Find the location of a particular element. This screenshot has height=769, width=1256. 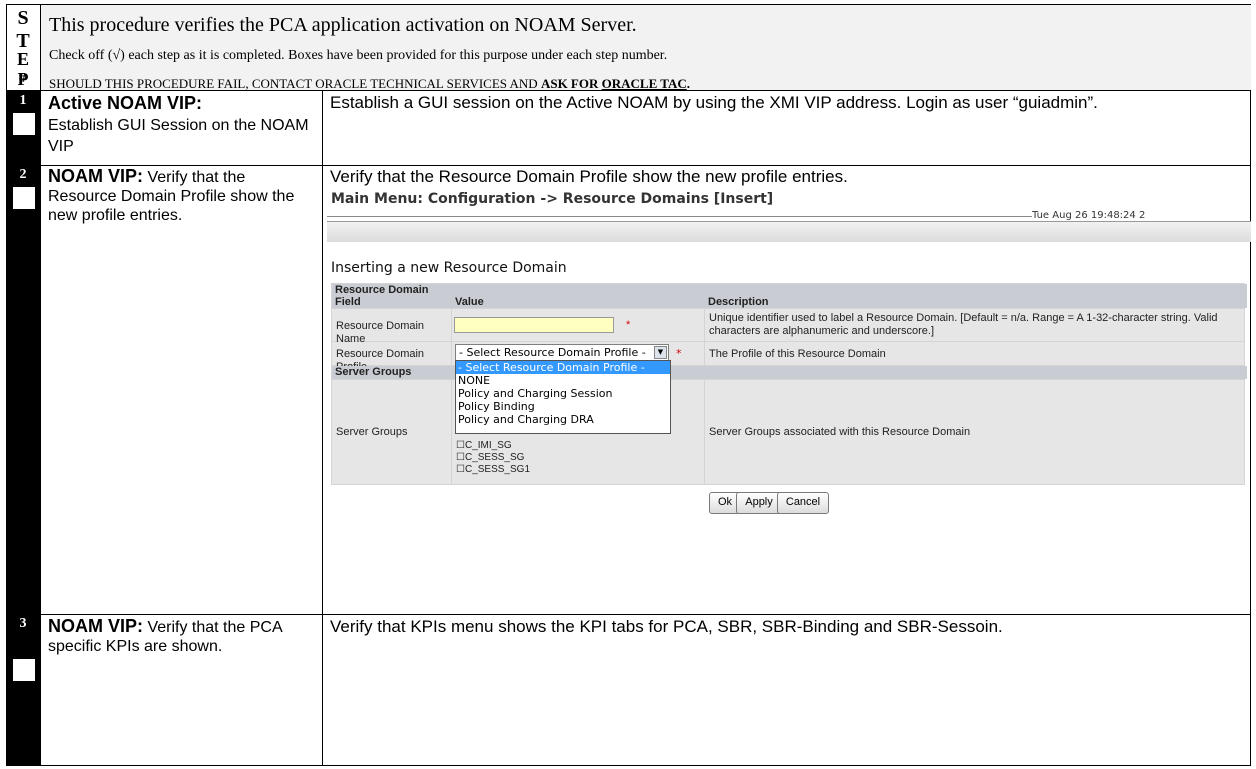

server-group-item: ☐C_SESS_SG1 is located at coordinates (493, 469).